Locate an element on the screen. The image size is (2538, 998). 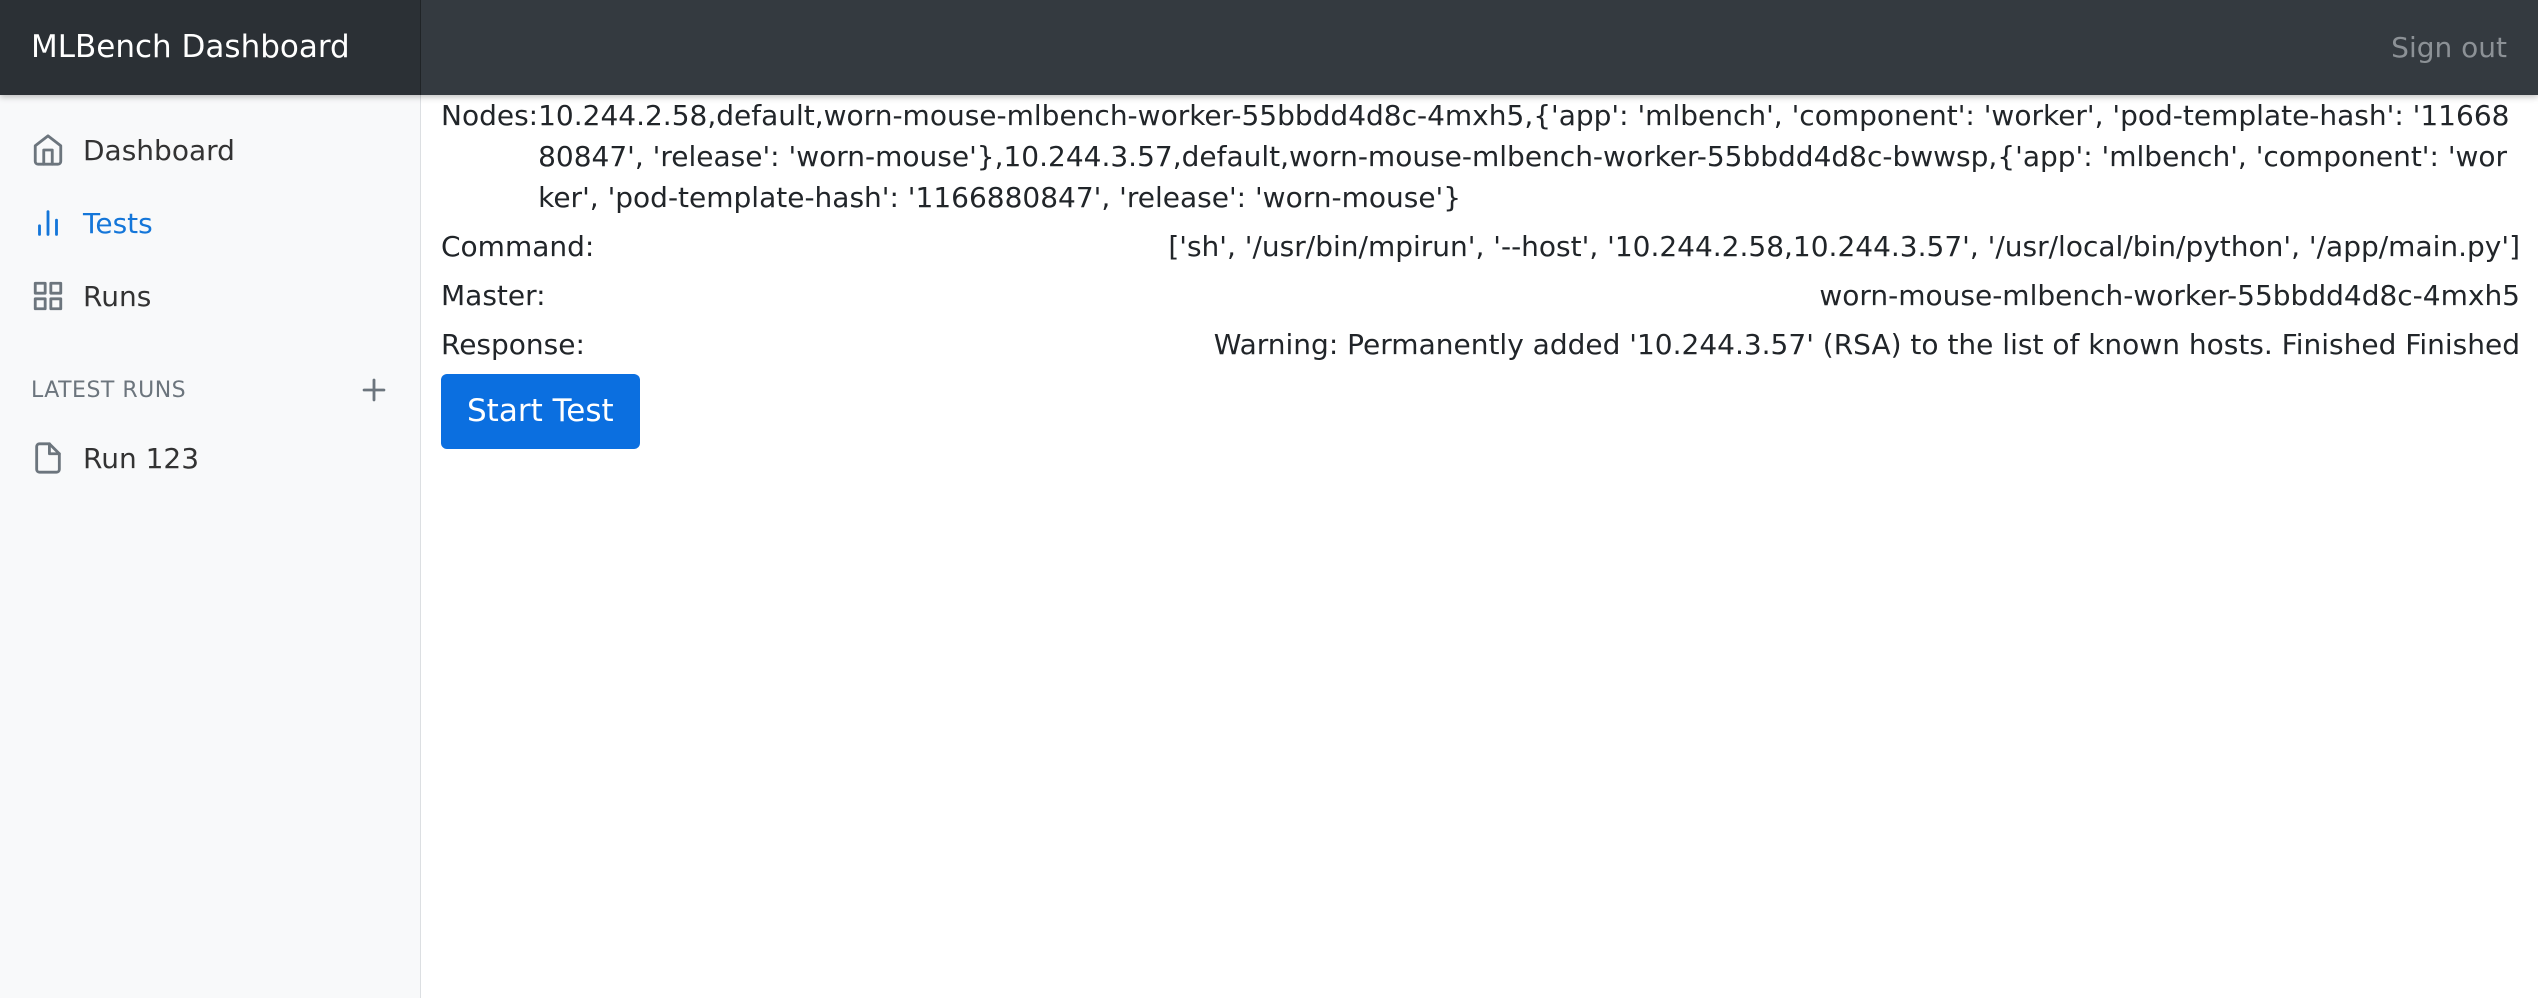
latest-runs-heading: LATEST RUNS is located at coordinates (109, 390).